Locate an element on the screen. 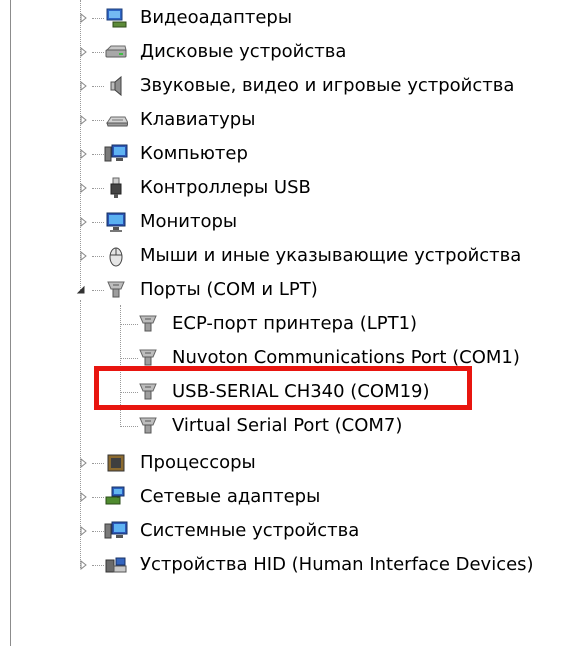 The width and height of the screenshot is (577, 646). tree-item-label: Virtual Serial Port (COM7) is located at coordinates (287, 425).